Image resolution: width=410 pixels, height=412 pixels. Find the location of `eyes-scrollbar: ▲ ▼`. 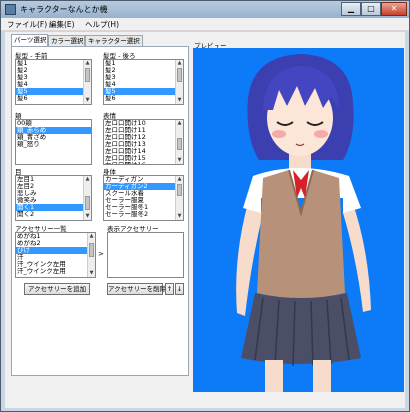

eyes-scrollbar: ▲ ▼ is located at coordinates (87, 198).